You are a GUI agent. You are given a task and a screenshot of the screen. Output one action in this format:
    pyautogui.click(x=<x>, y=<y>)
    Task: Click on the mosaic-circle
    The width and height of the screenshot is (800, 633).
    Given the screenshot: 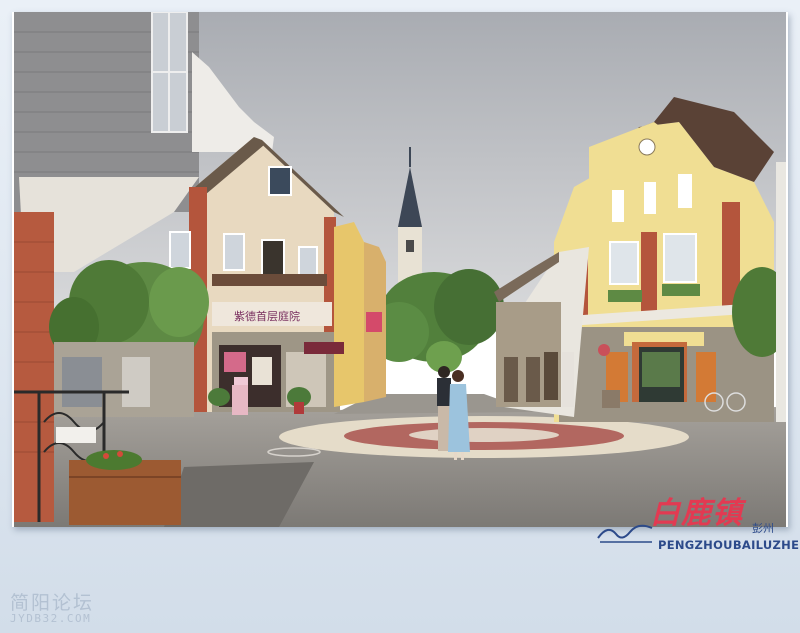 What is the action you would take?
    pyautogui.click(x=484, y=437)
    